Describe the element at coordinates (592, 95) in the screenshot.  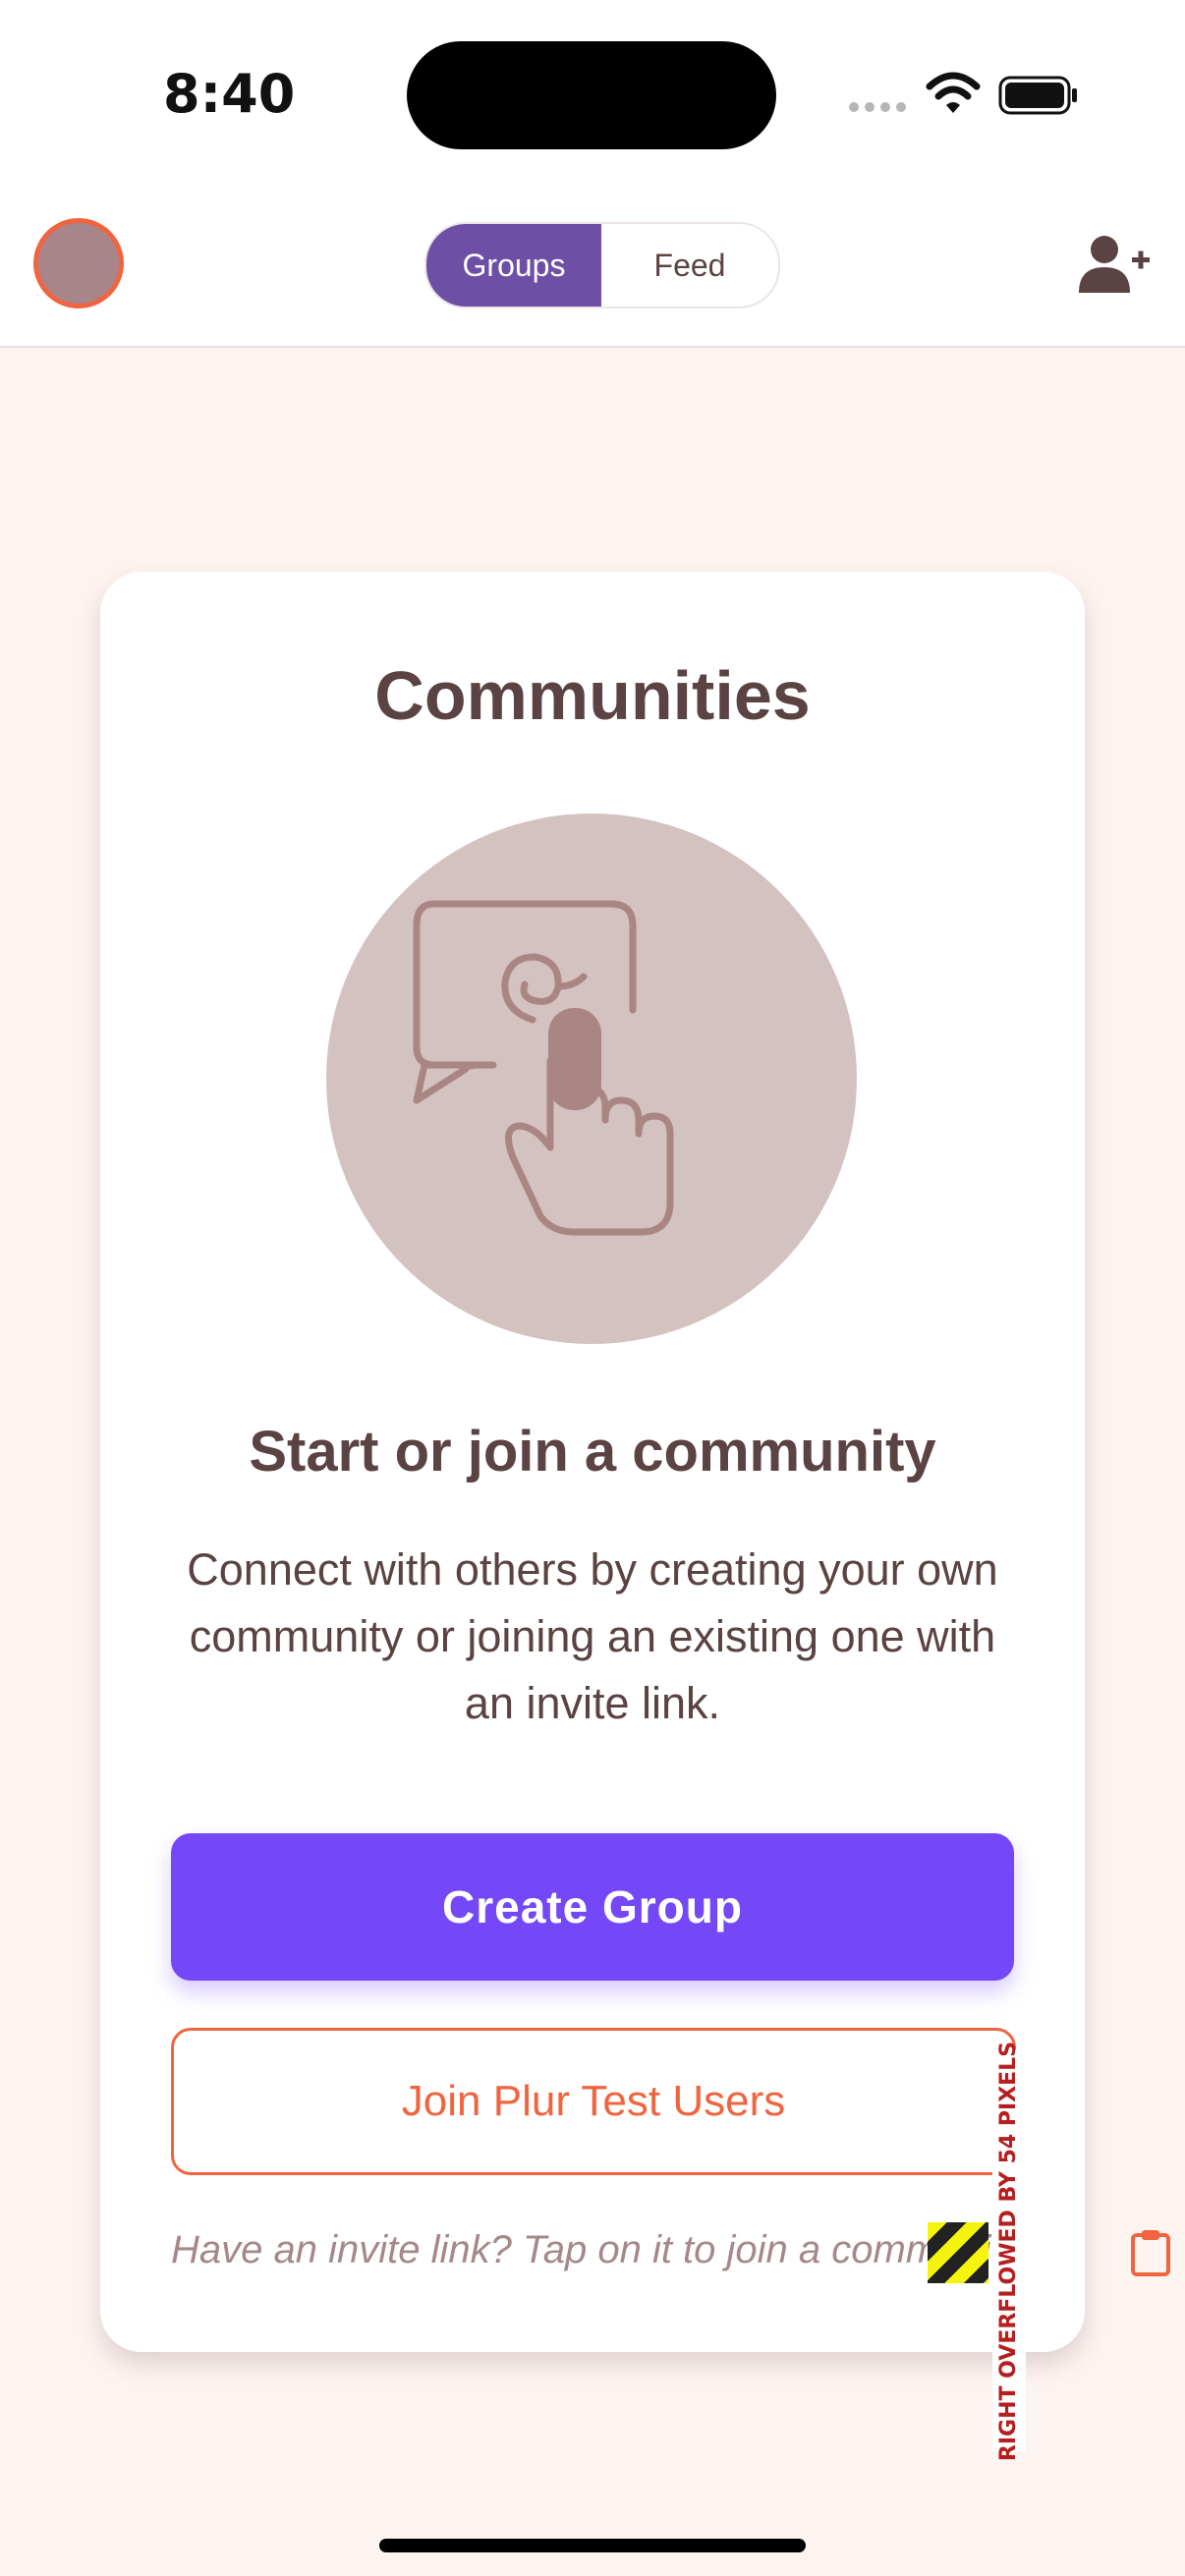
I see `dynamic-island` at that location.